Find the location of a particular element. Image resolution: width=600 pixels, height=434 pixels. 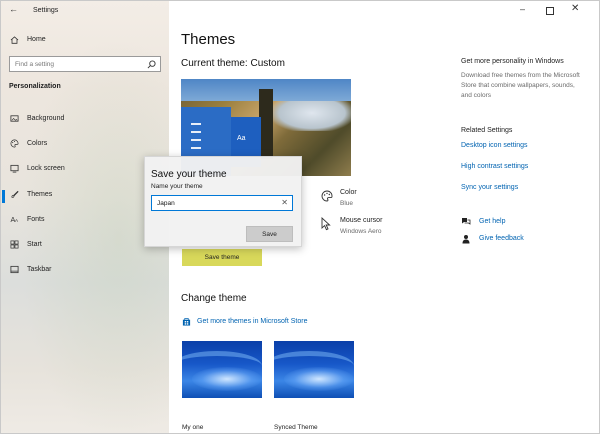

preview-clouds is located at coordinates (312, 116).